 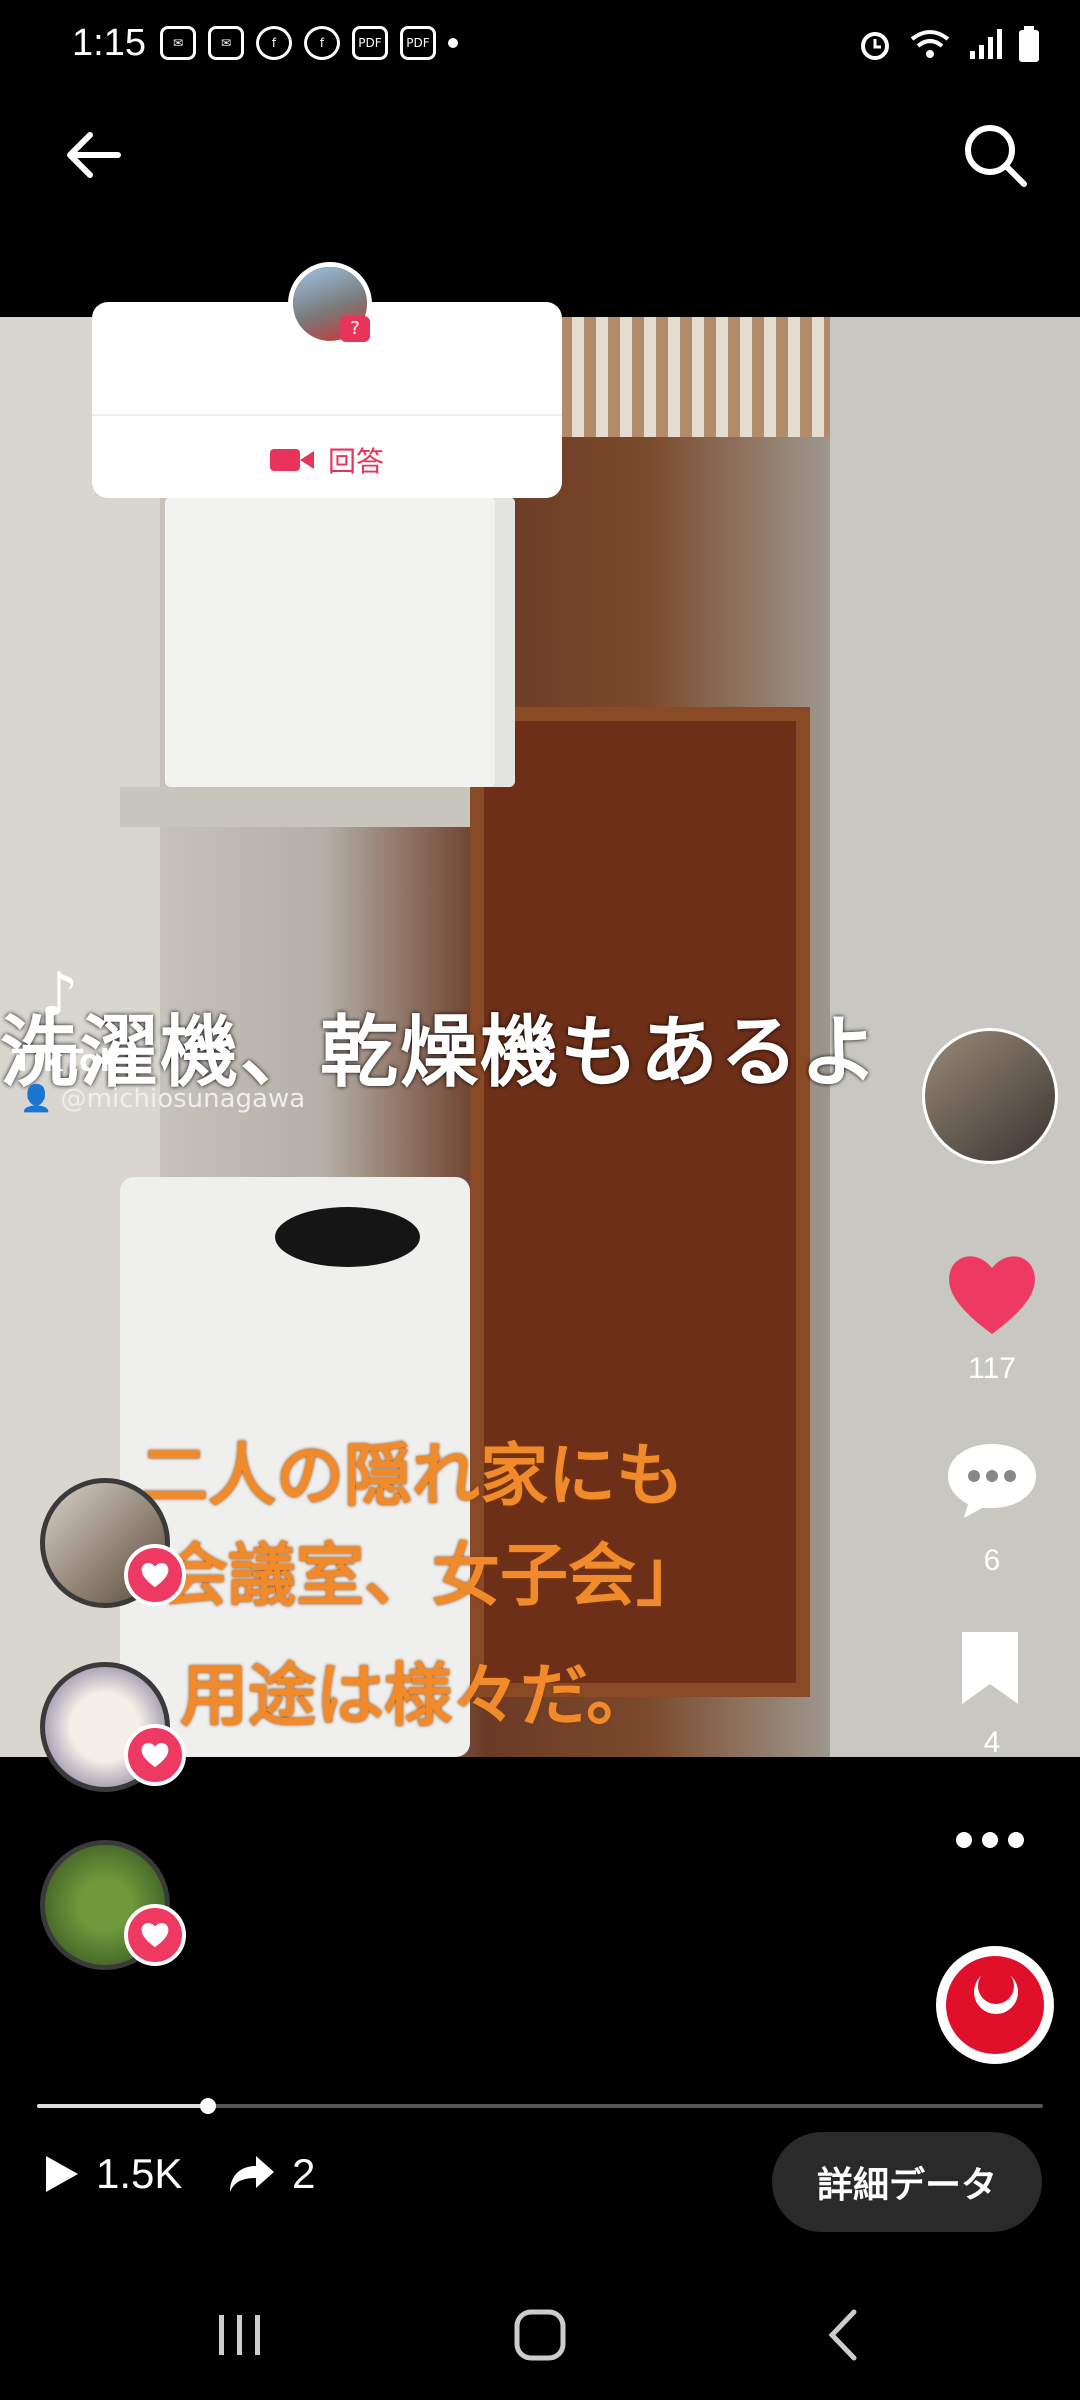 What do you see at coordinates (417, 1696) in the screenshot?
I see `video-caption-orange-line3: 用途は様々だ。` at bounding box center [417, 1696].